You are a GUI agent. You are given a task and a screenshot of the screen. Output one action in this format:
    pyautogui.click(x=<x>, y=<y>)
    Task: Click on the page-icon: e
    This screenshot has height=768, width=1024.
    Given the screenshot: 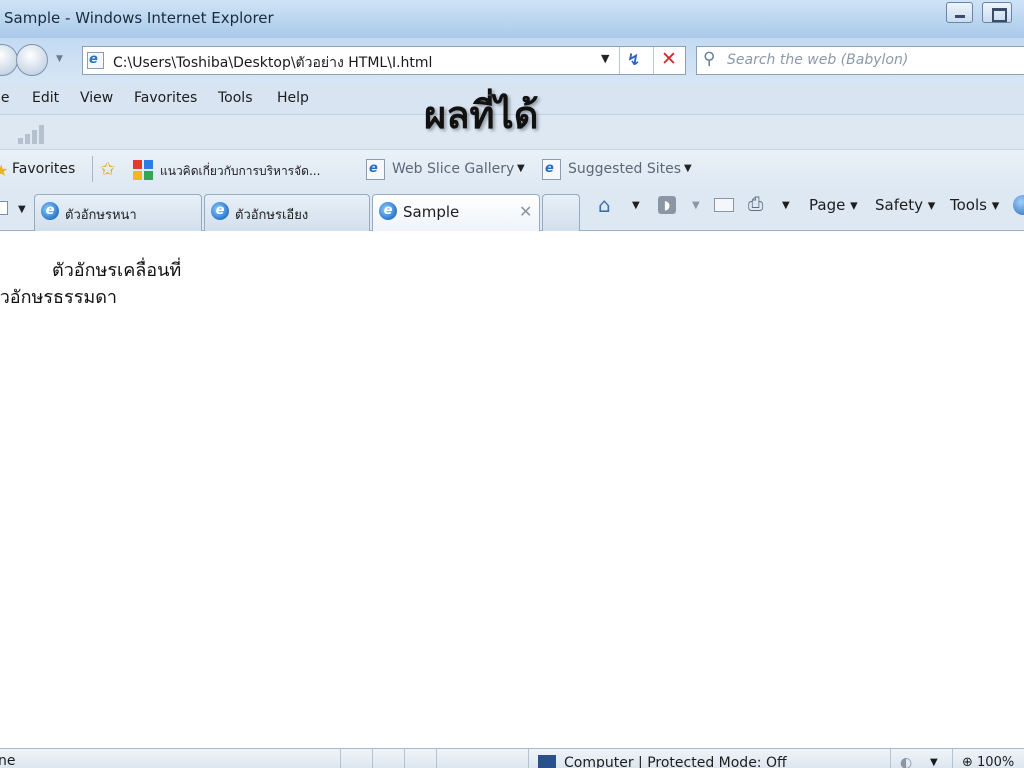 What is the action you would take?
    pyautogui.click(x=95, y=60)
    